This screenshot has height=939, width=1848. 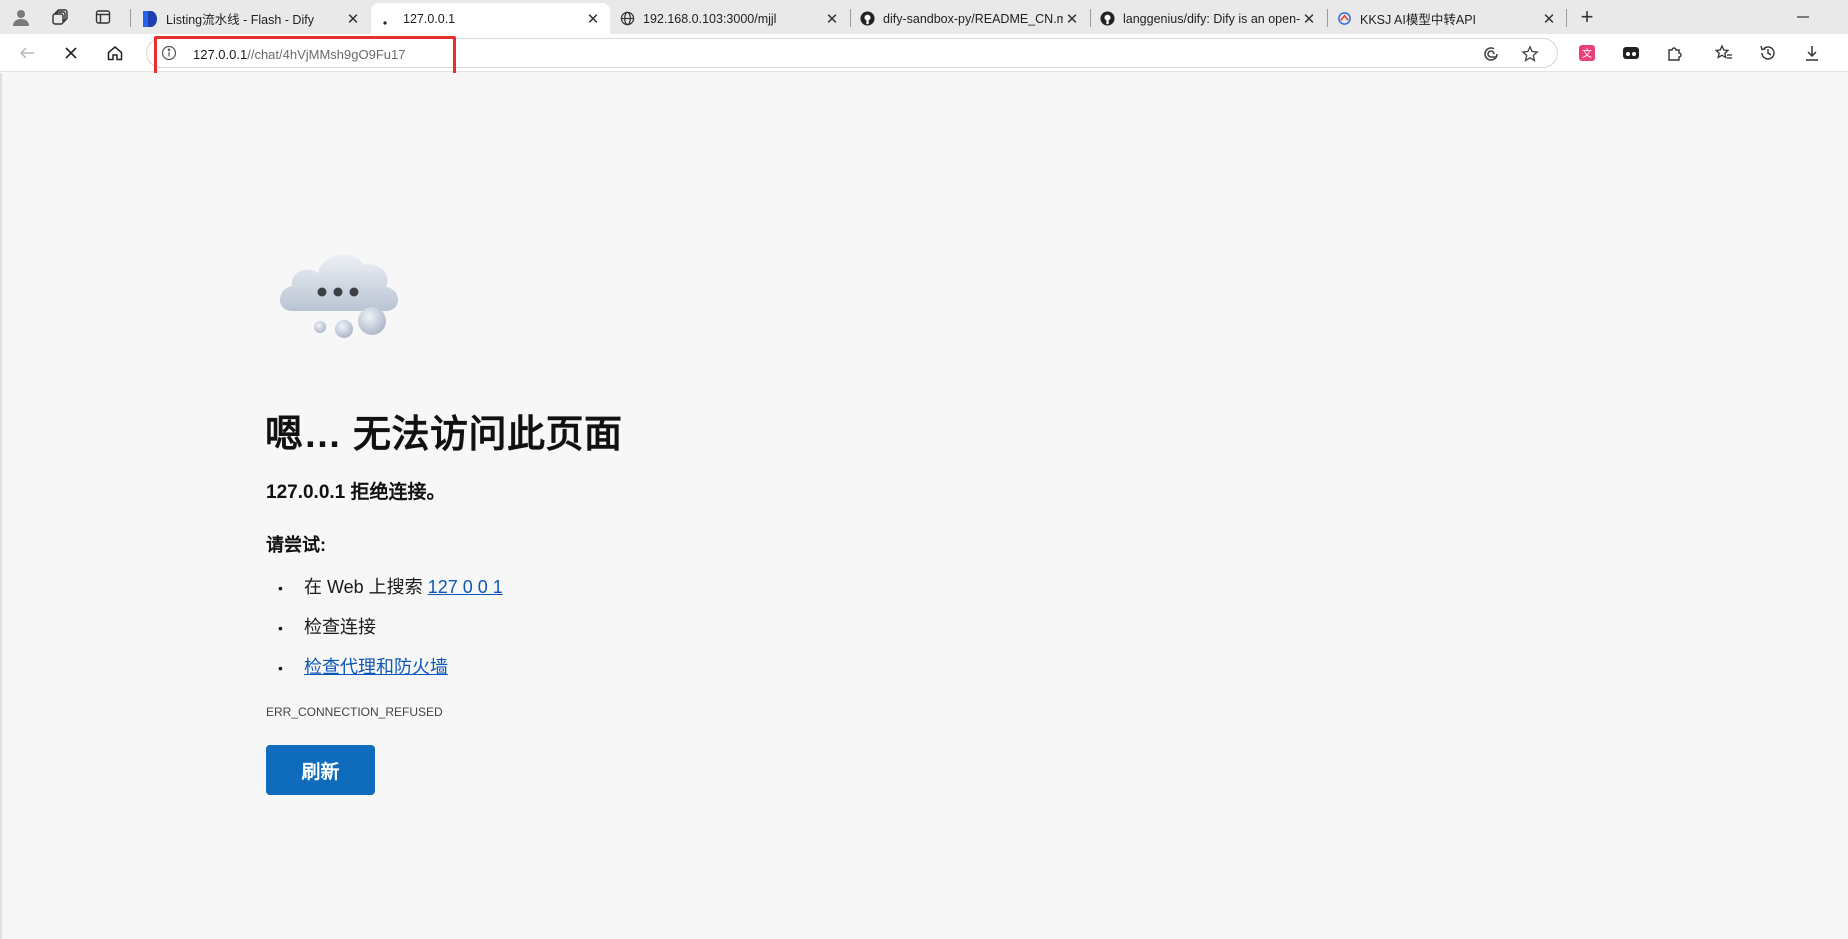 I want to click on translate-extension-icon: 文, so click(x=1587, y=53).